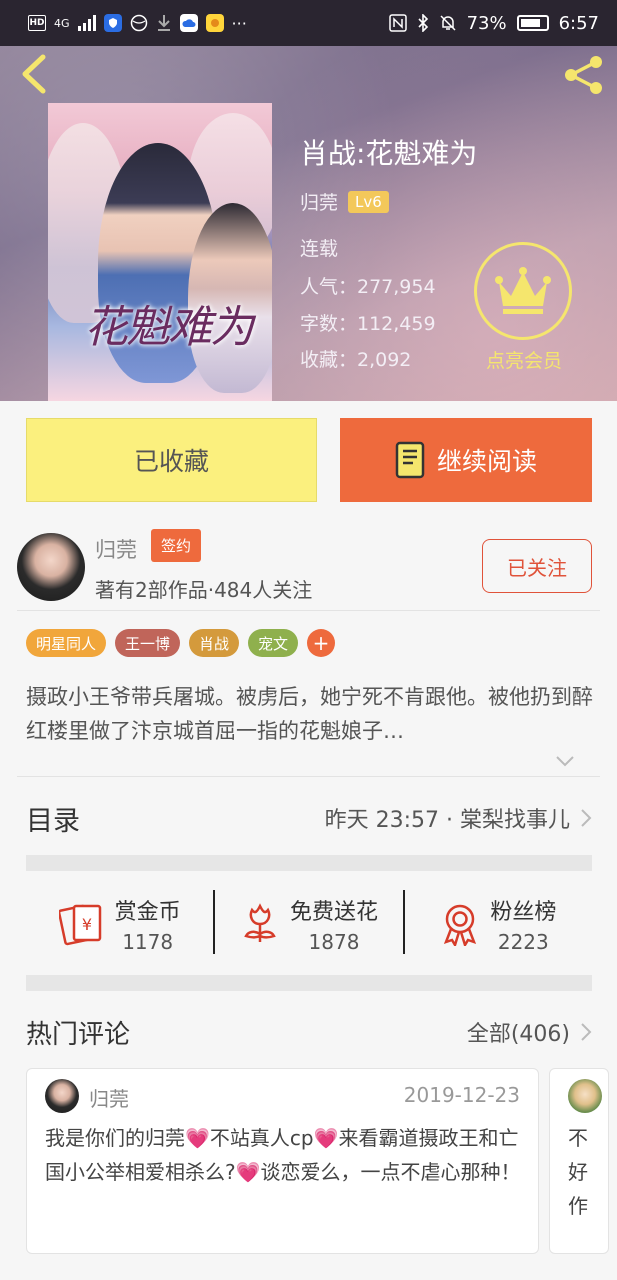  What do you see at coordinates (112, 23) in the screenshot?
I see `shield-app-icon` at bounding box center [112, 23].